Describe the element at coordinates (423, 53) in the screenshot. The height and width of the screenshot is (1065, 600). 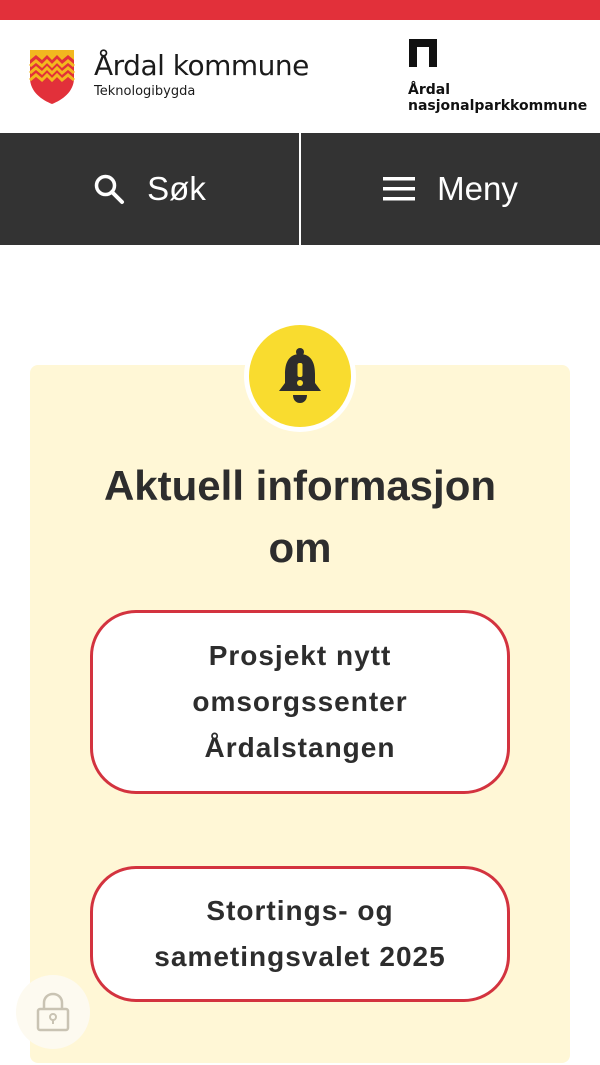
I see `national-park-logo-icon` at that location.